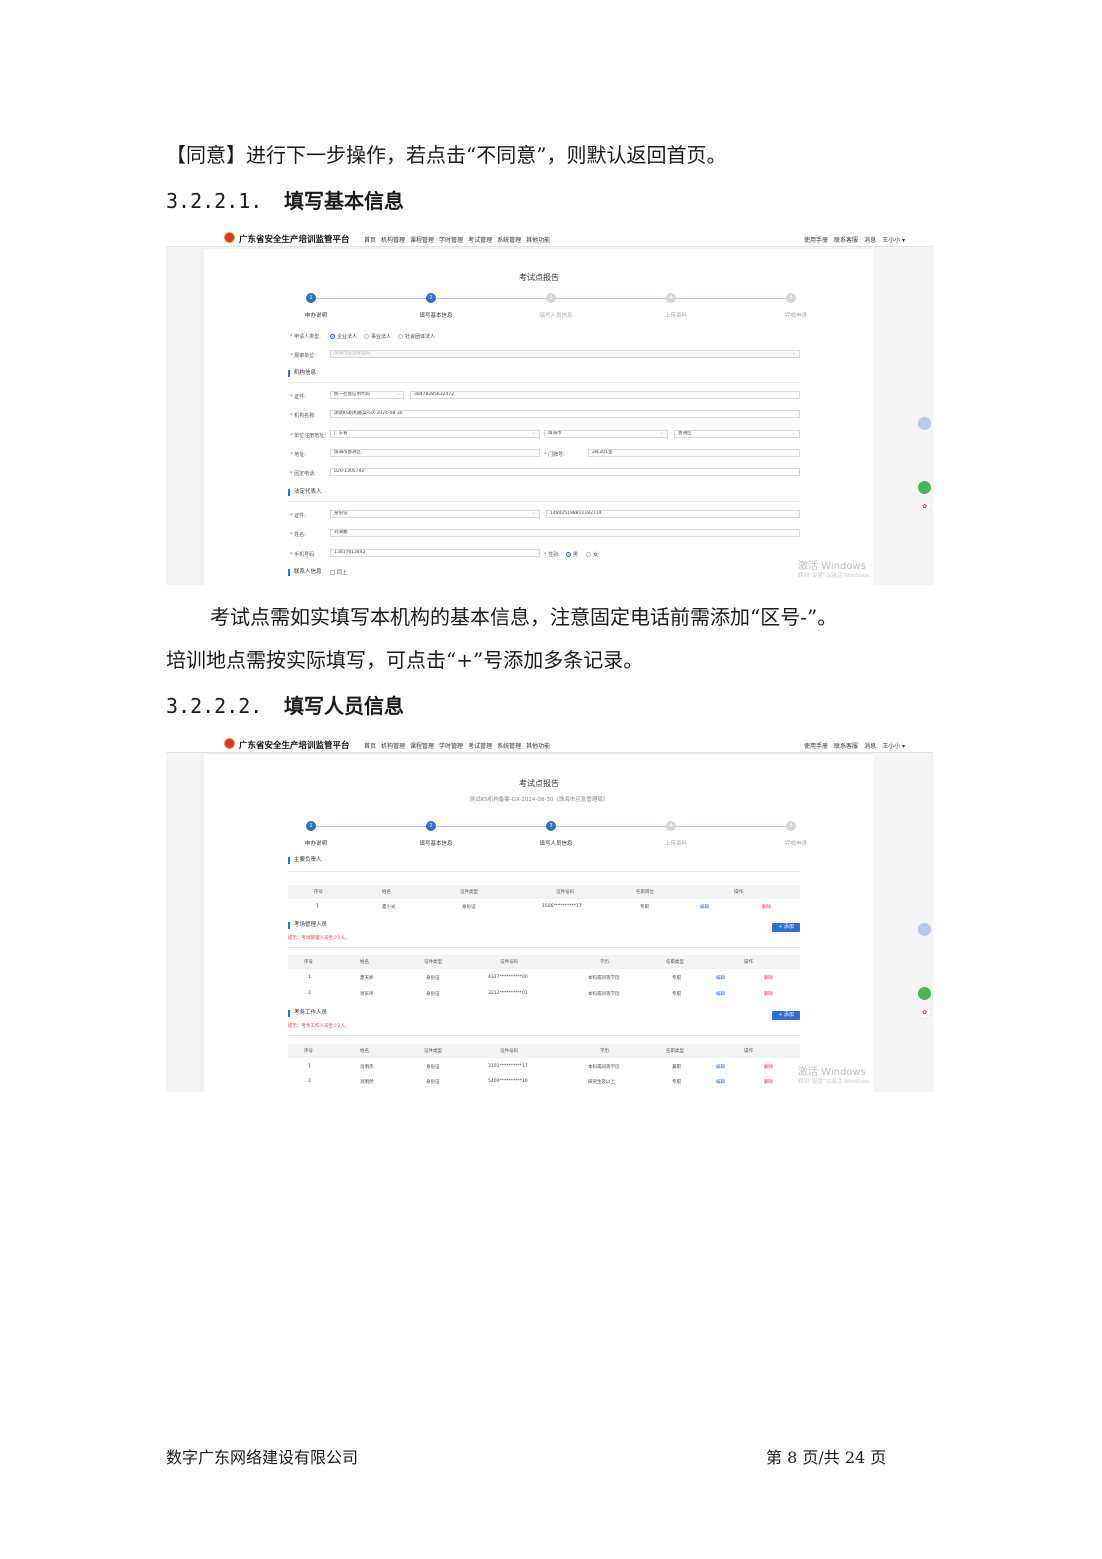  I want to click on step-label: 填写人员信息, so click(556, 316).